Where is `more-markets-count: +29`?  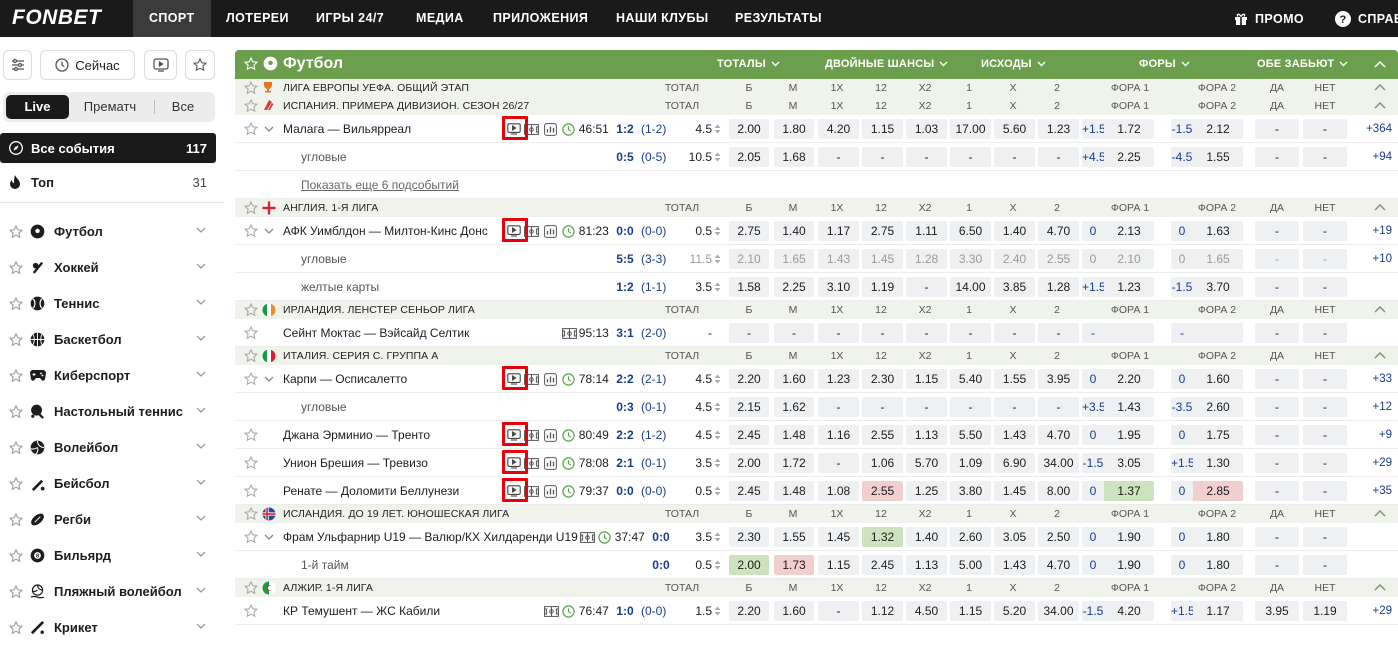
more-markets-count: +29 is located at coordinates (1371, 463).